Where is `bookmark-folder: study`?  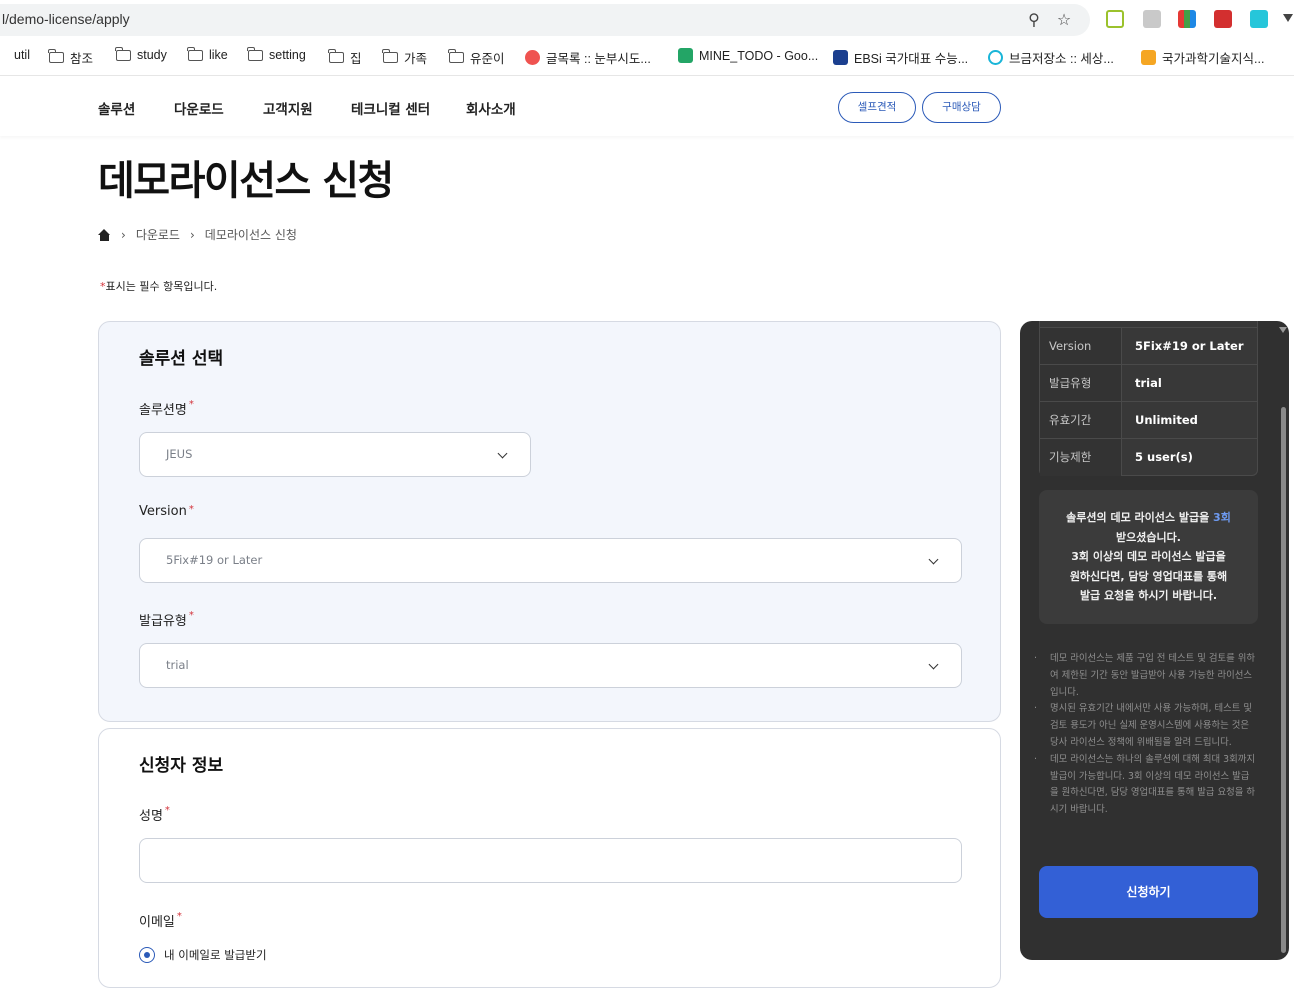
bookmark-folder: study is located at coordinates (141, 54).